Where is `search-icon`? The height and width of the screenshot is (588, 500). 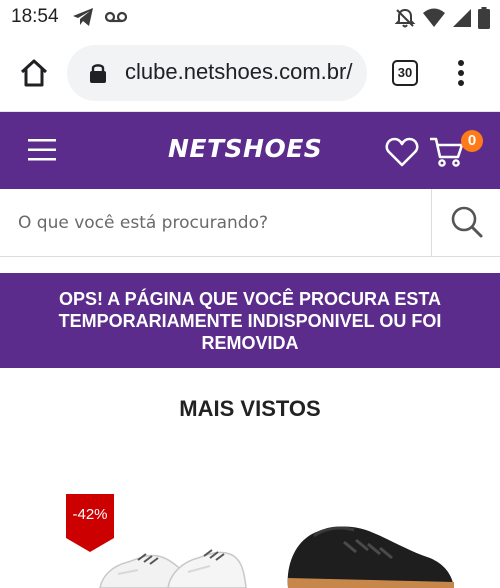 search-icon is located at coordinates (467, 222).